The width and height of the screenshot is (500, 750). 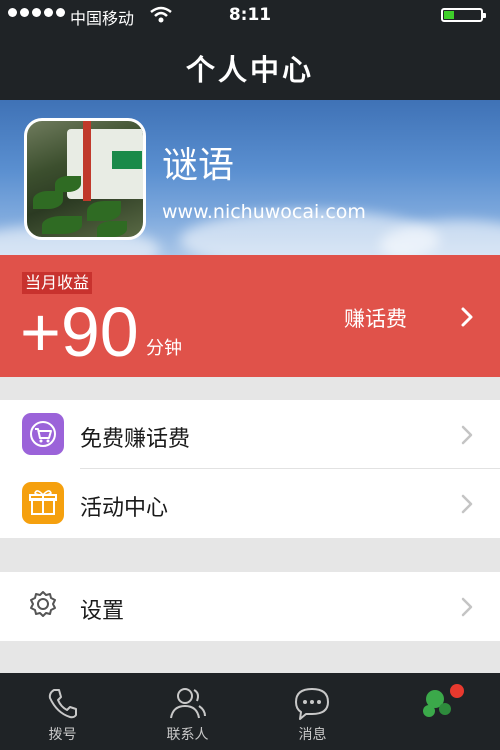 I want to click on status-bar: 中国移动 8:11, so click(x=250, y=15).